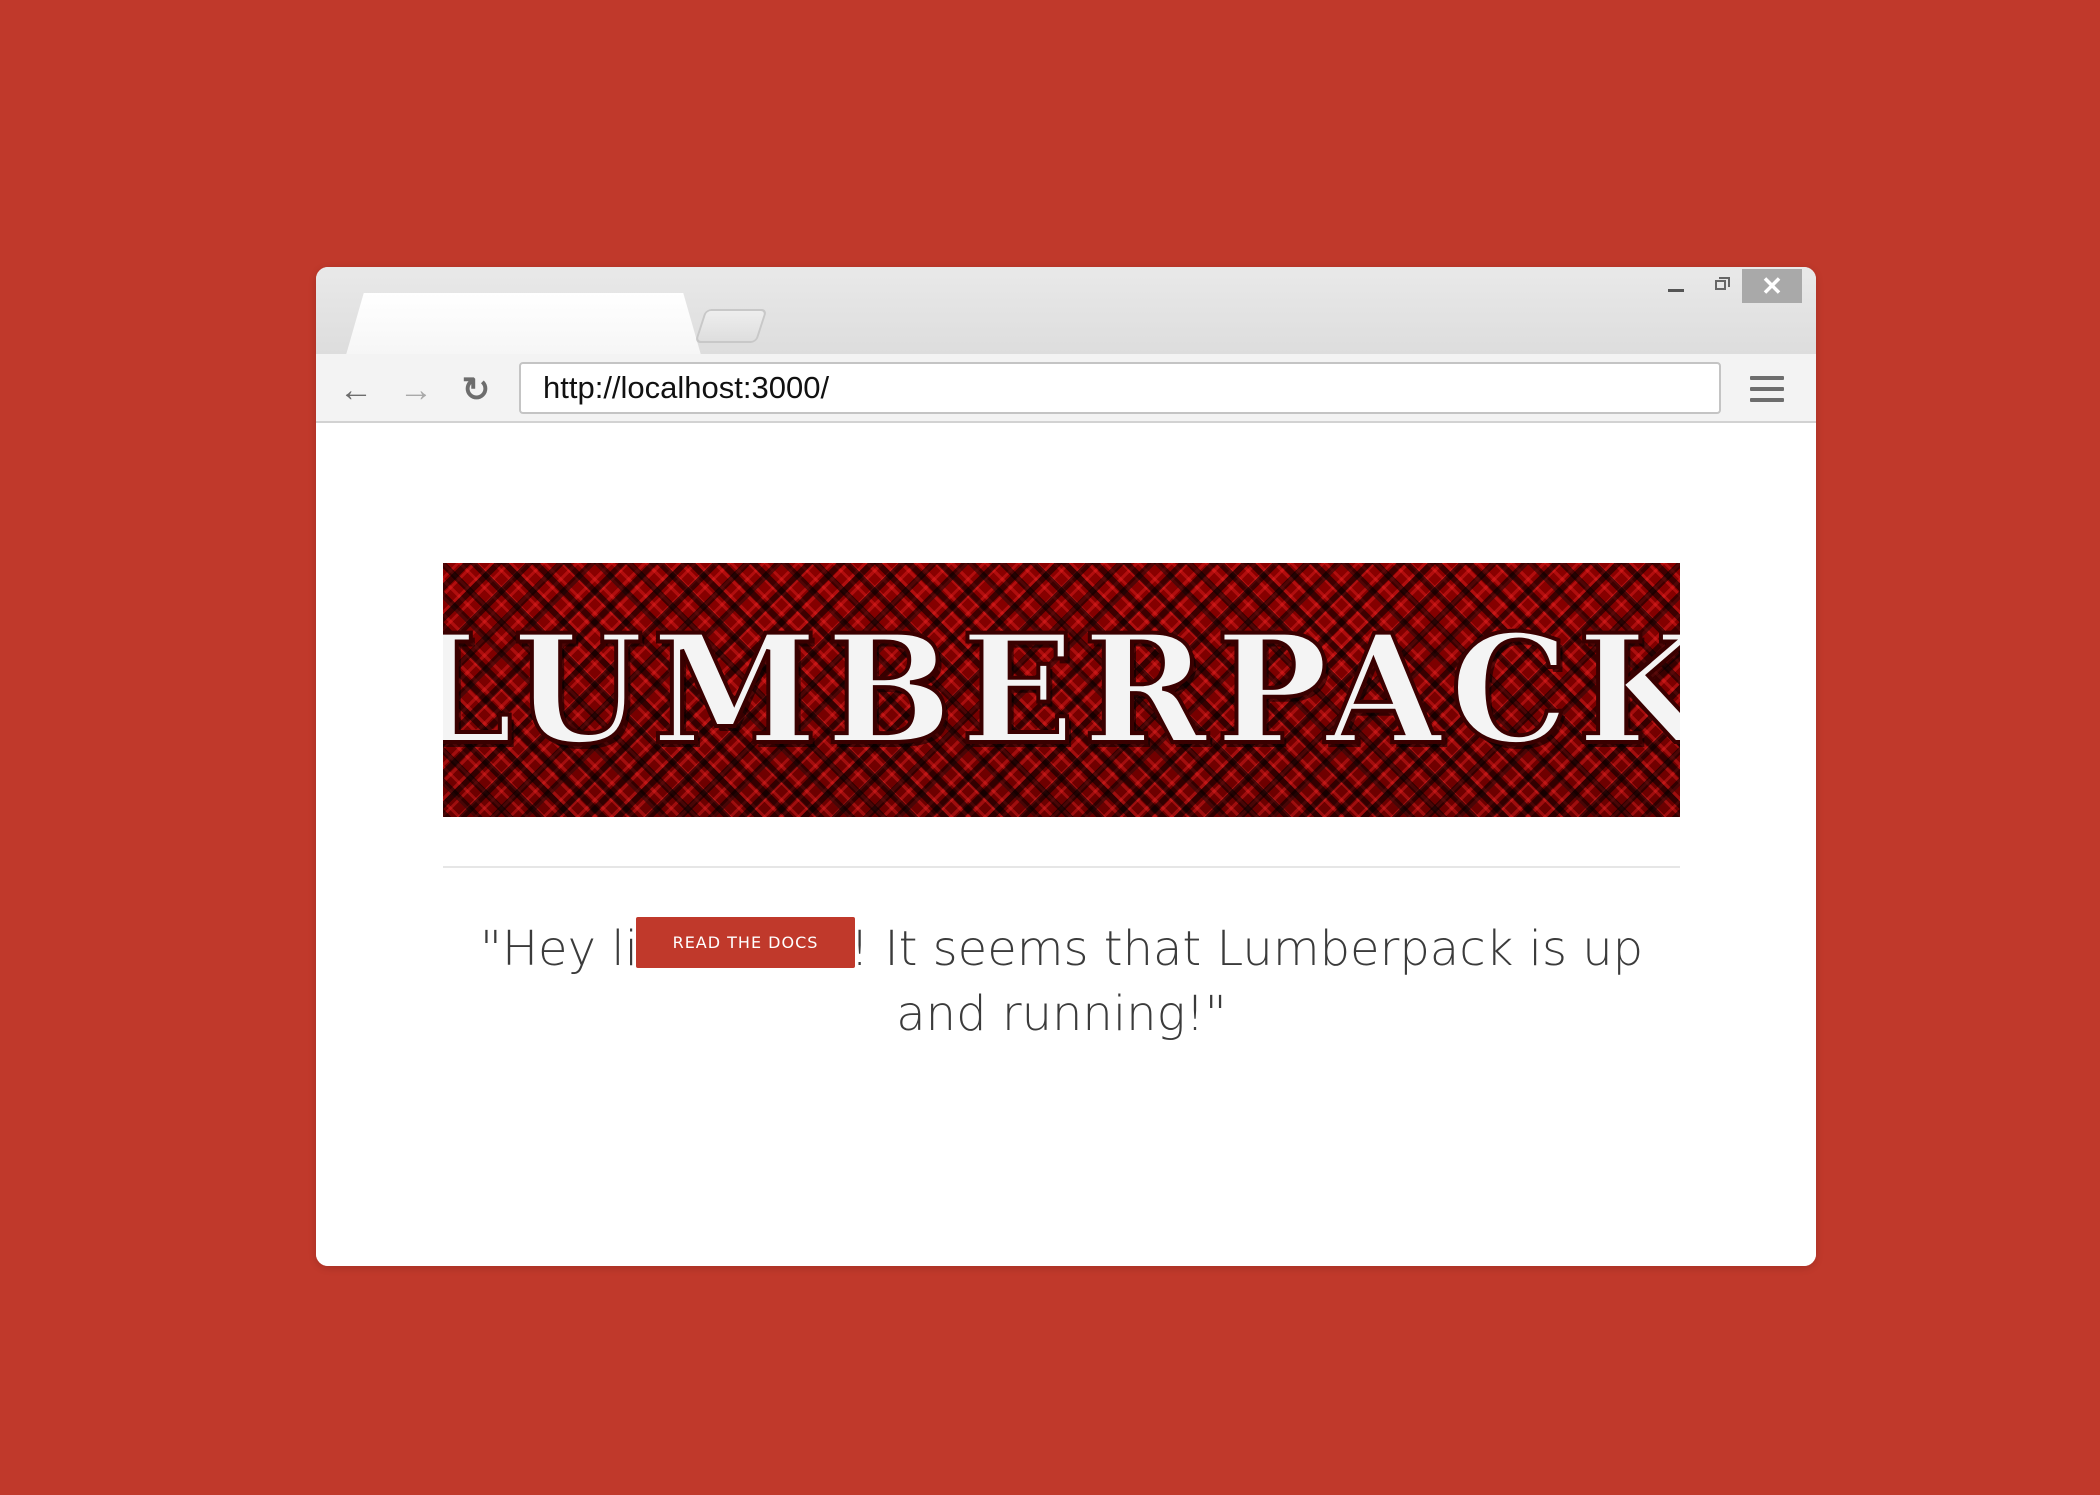  I want to click on window-controls: ✕, so click(1735, 285).